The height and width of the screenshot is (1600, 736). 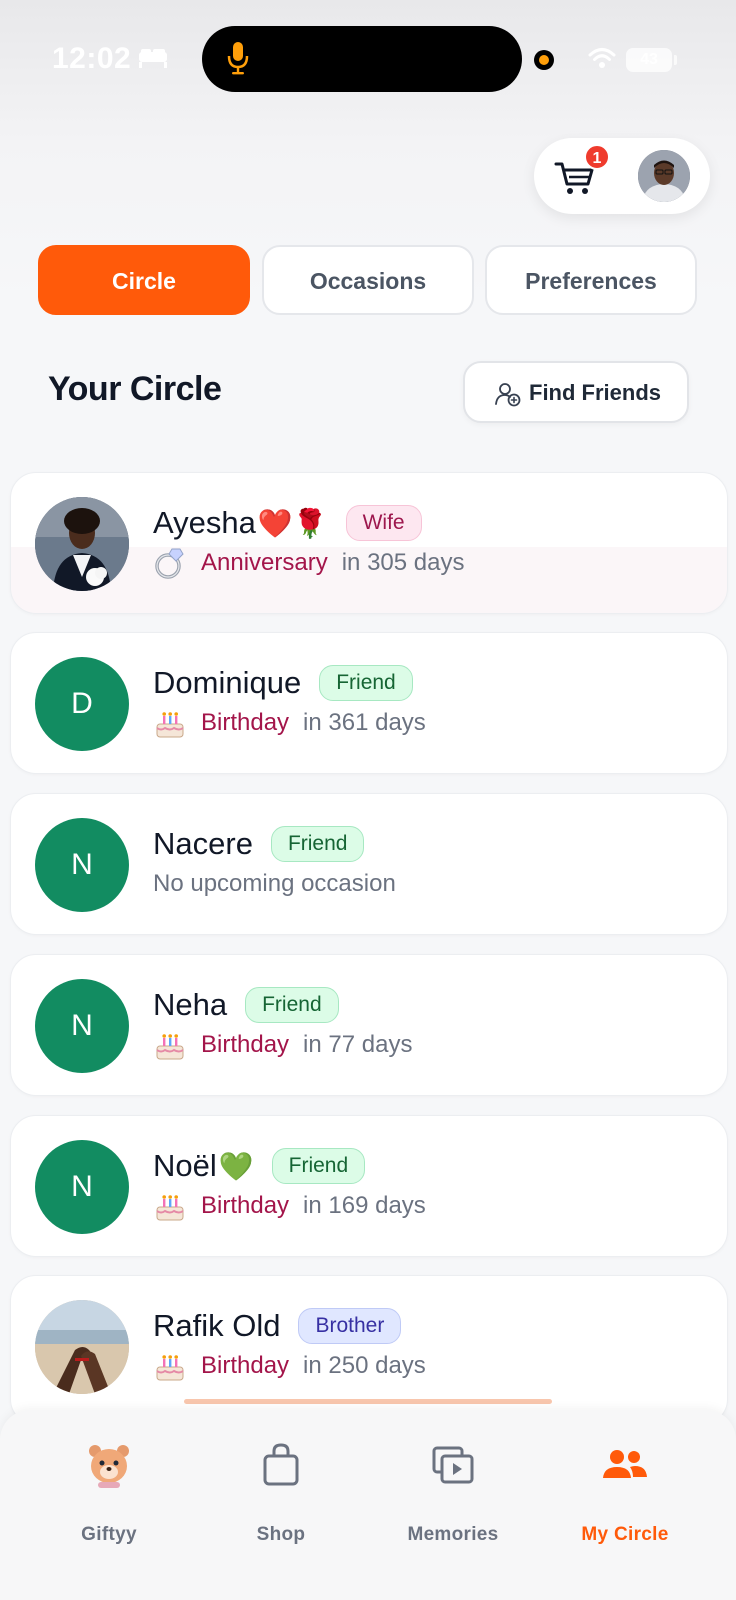 What do you see at coordinates (204, 522) in the screenshot?
I see `contact-name: Ayesha` at bounding box center [204, 522].